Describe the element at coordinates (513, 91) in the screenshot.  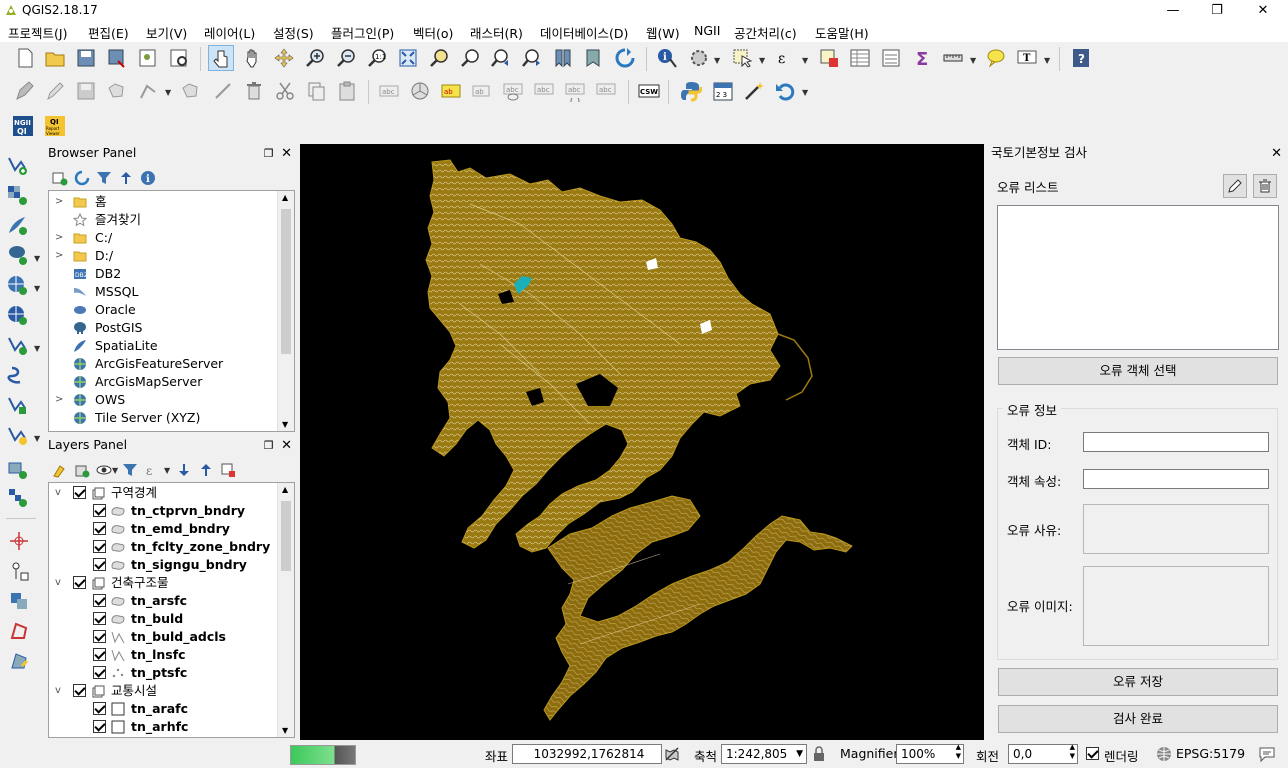
I see `show-hide-labels-icon: abc` at that location.